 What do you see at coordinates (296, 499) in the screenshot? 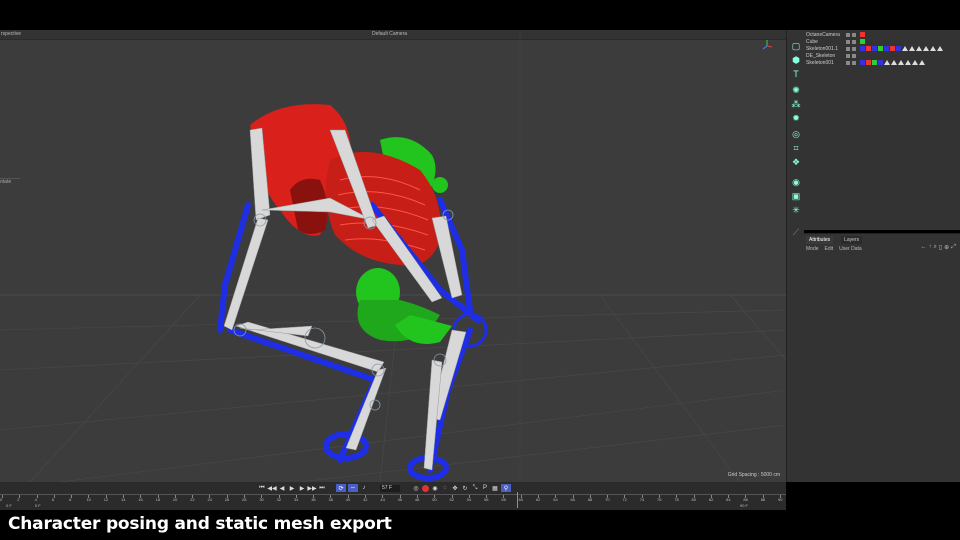
I see `ruler-tick-label: 34` at bounding box center [296, 499].